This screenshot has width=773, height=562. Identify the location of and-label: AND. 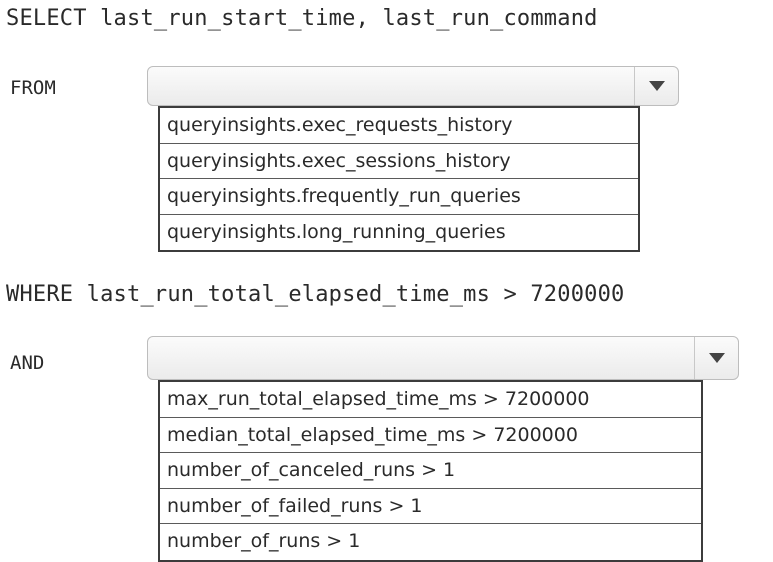
(27, 363).